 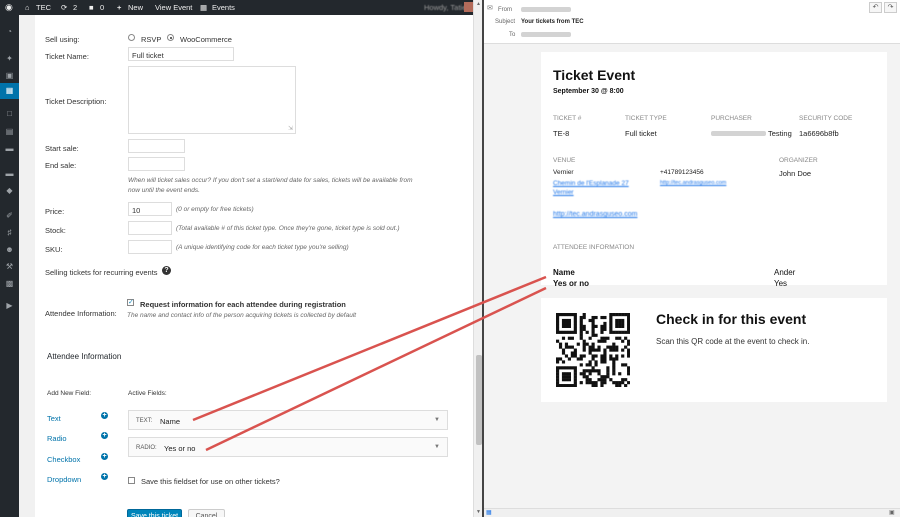 What do you see at coordinates (130, 302) in the screenshot?
I see `request-info-checkbox: ✓` at bounding box center [130, 302].